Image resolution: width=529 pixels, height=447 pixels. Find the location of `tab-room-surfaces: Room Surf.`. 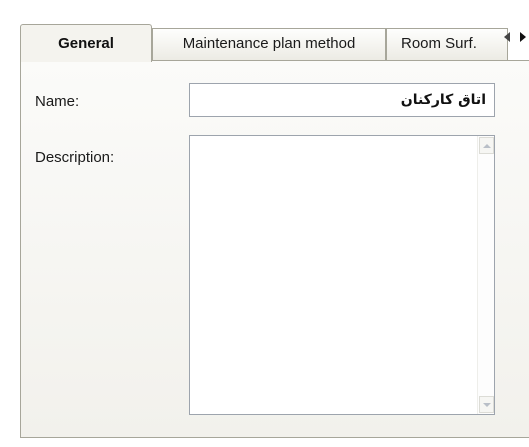

tab-room-surfaces: Room Surf. is located at coordinates (447, 44).